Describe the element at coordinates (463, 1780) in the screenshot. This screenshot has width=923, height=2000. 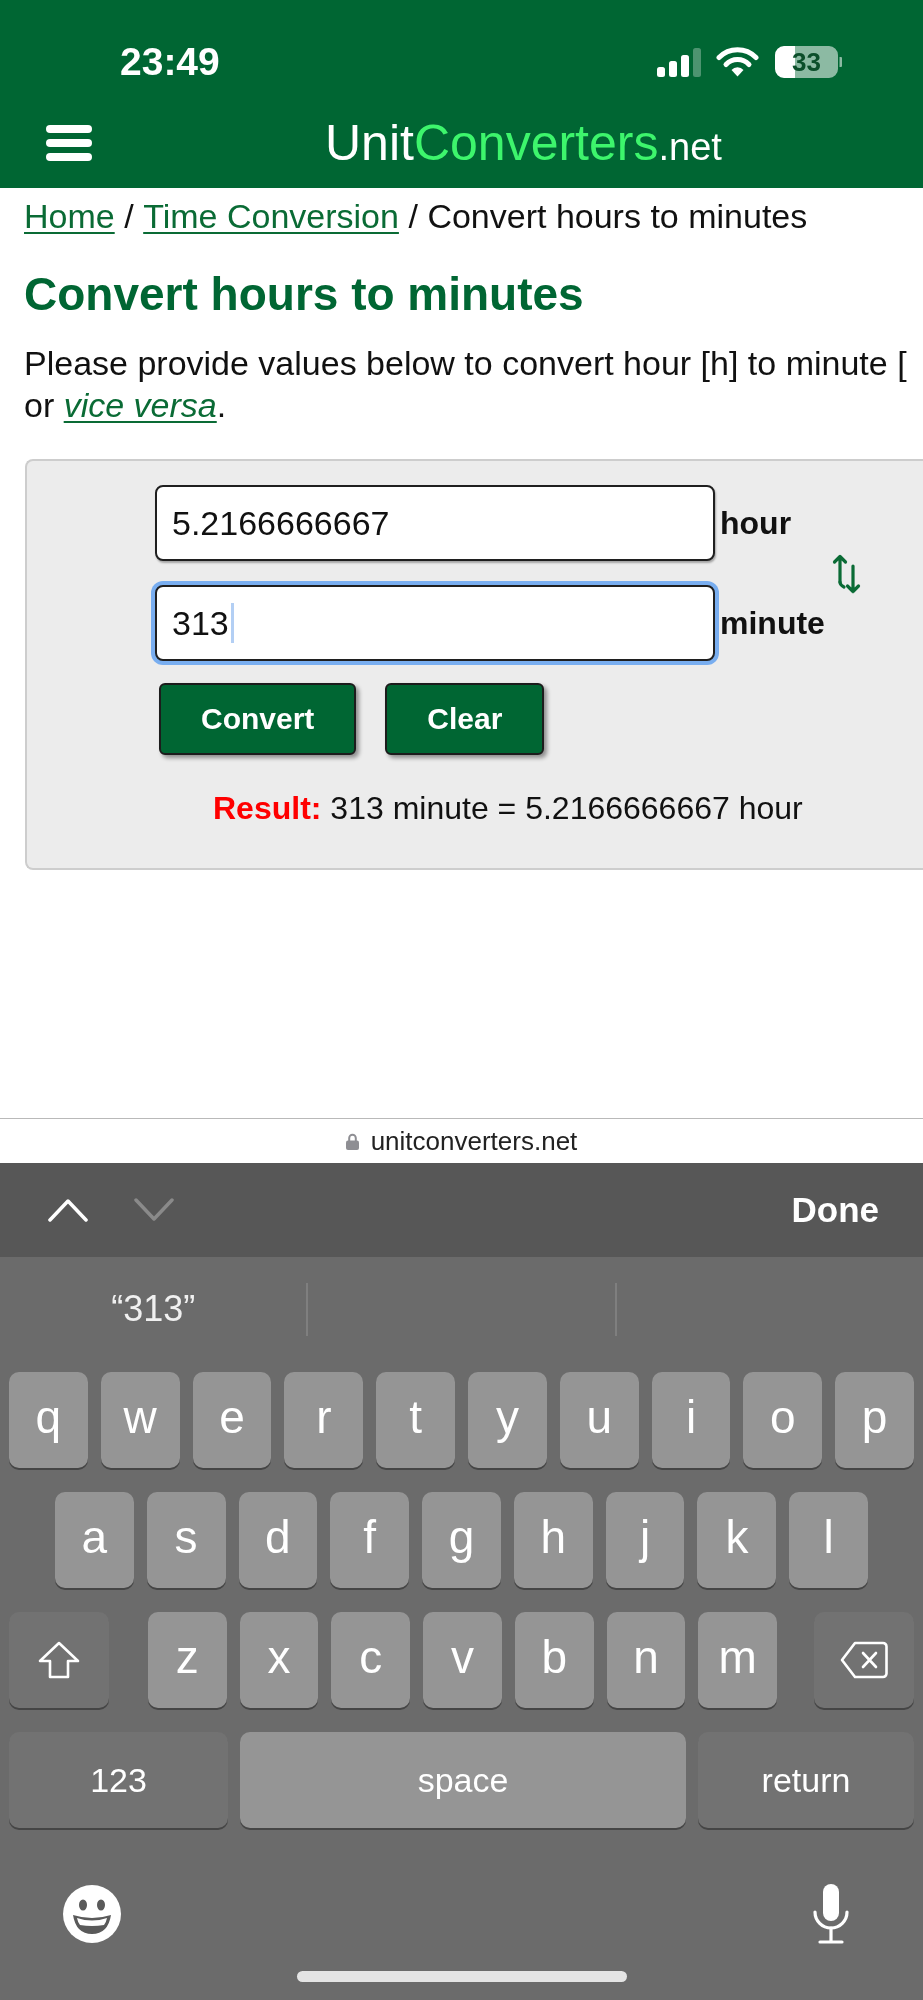
I see `space-key: space` at that location.